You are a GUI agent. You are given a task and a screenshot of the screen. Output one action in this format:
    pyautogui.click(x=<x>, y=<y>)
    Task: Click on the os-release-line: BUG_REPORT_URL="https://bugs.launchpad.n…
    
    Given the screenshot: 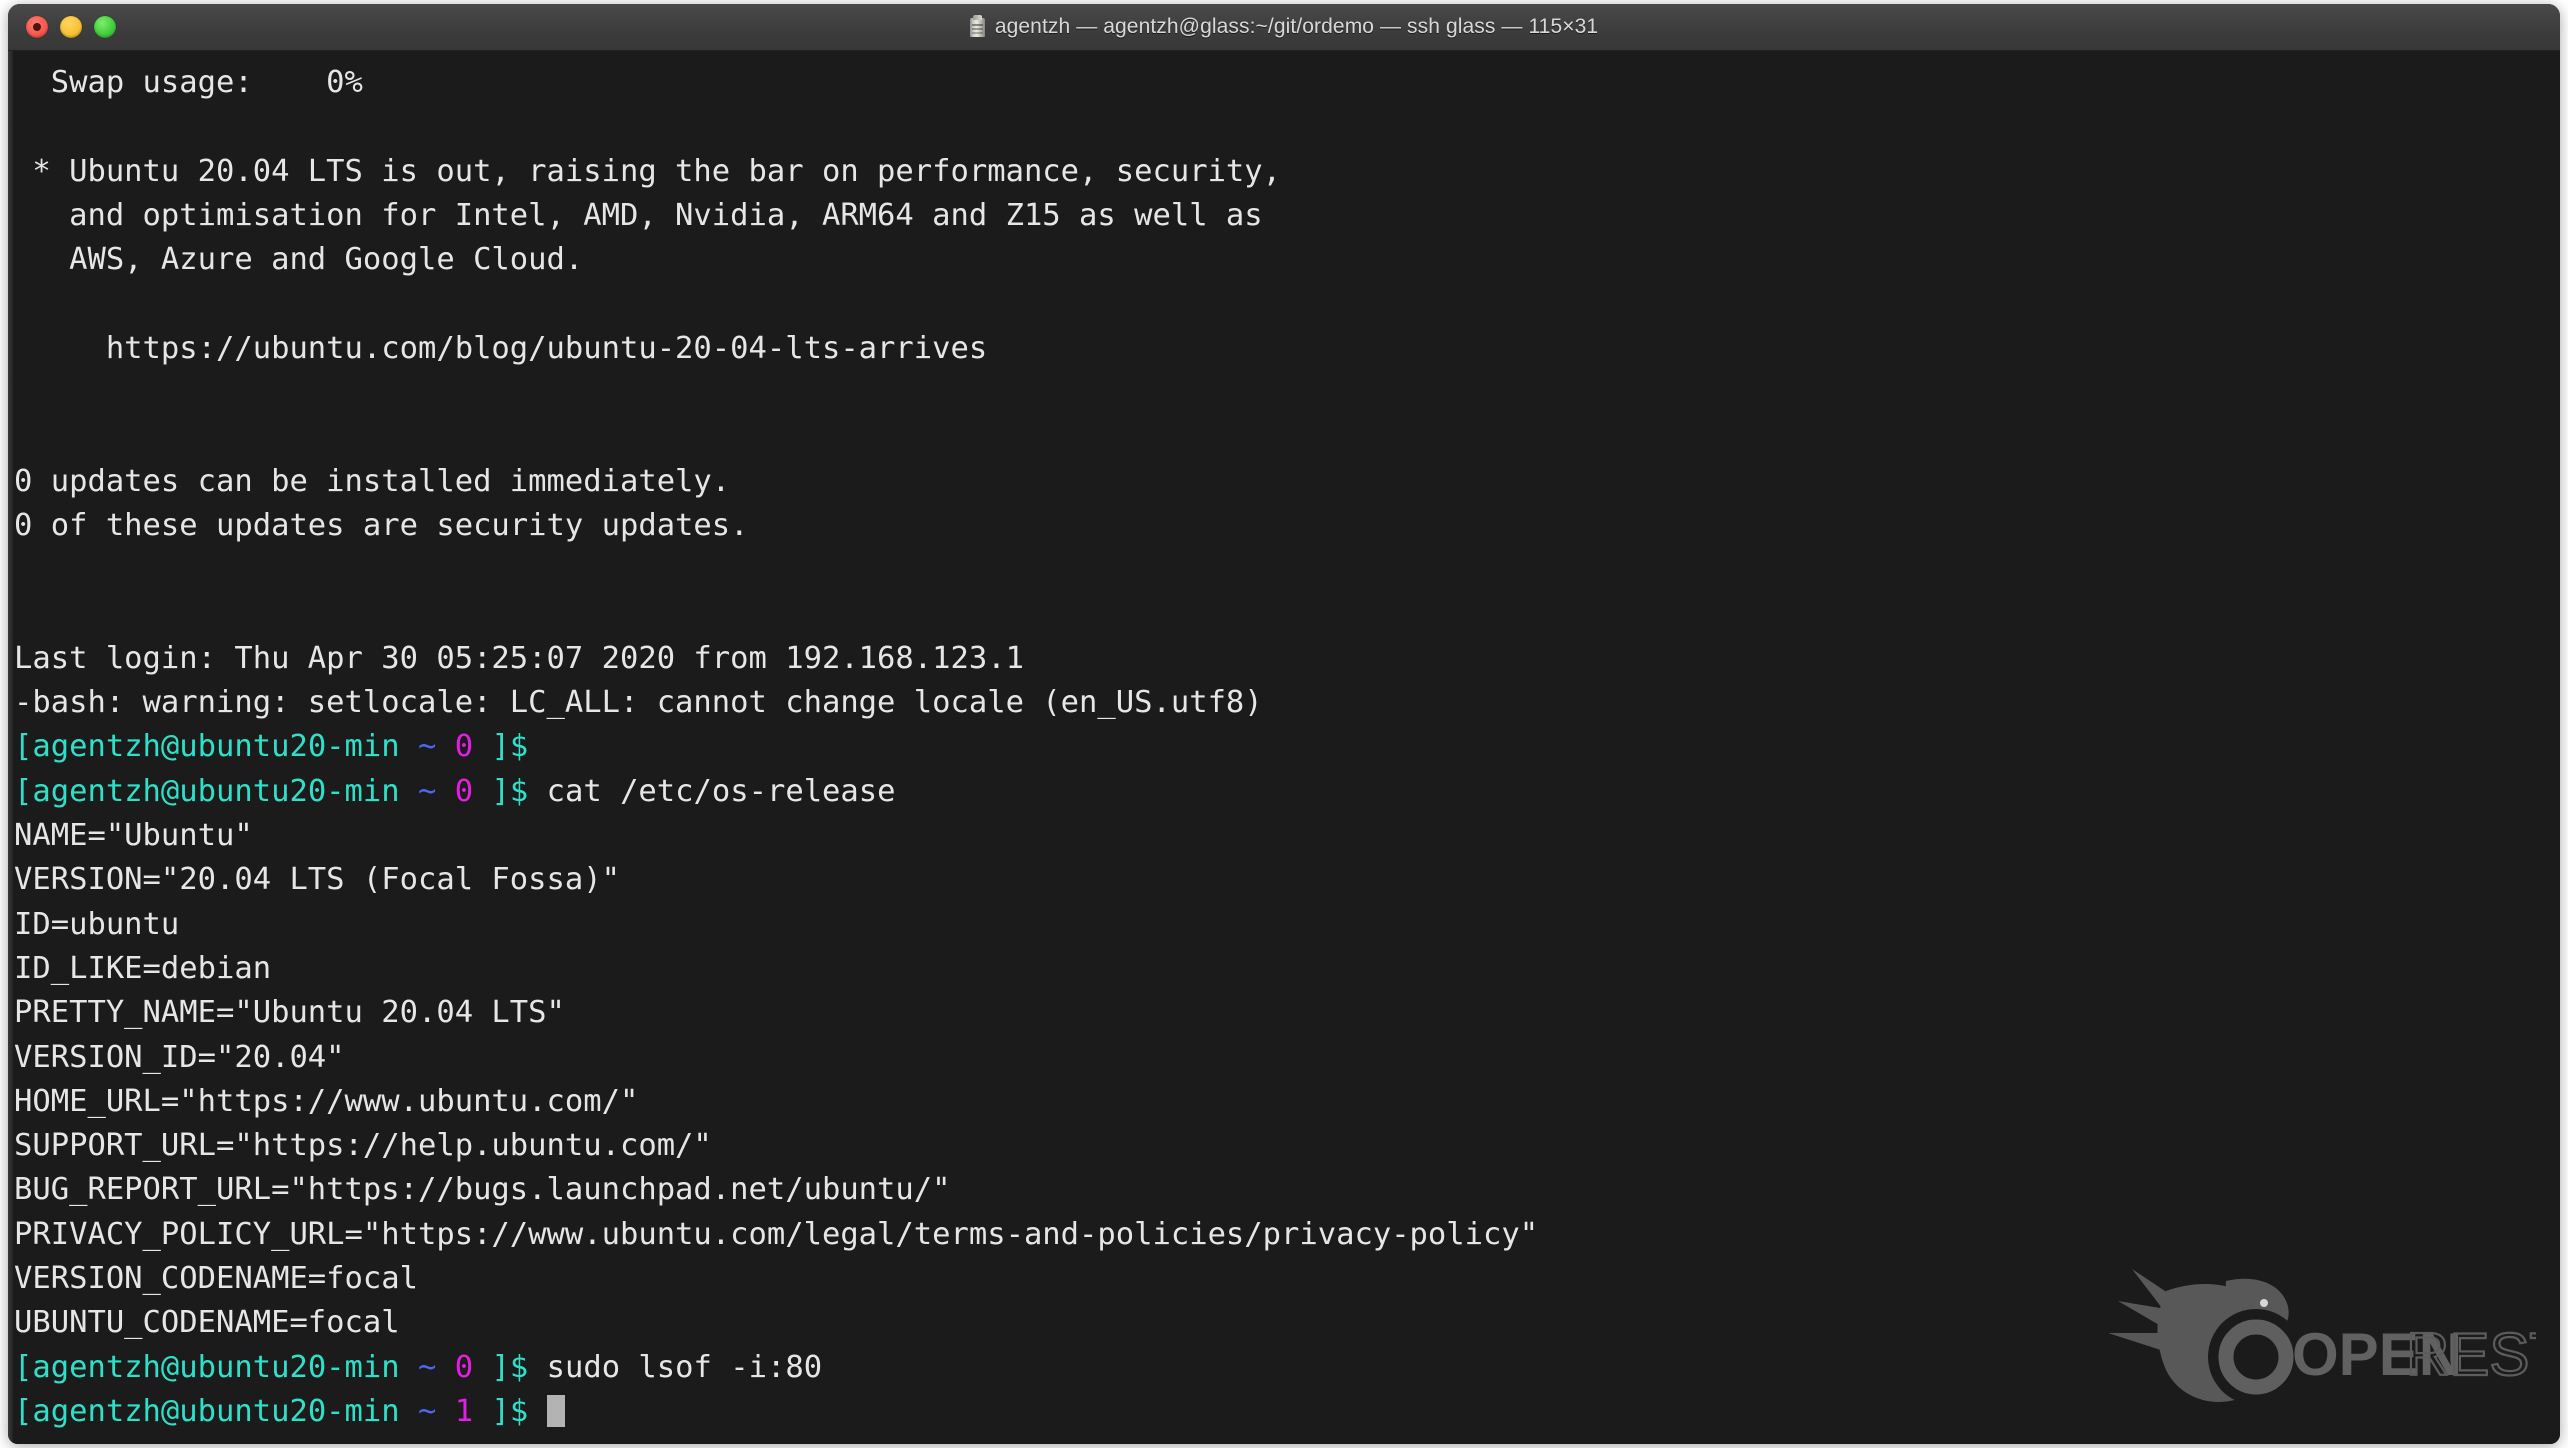 What is the action you would take?
    pyautogui.click(x=482, y=1190)
    